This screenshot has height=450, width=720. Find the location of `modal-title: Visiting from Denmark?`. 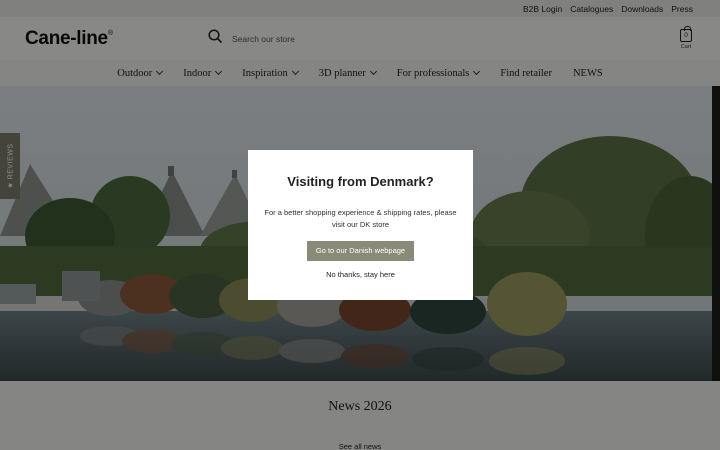

modal-title: Visiting from Denmark? is located at coordinates (360, 181).